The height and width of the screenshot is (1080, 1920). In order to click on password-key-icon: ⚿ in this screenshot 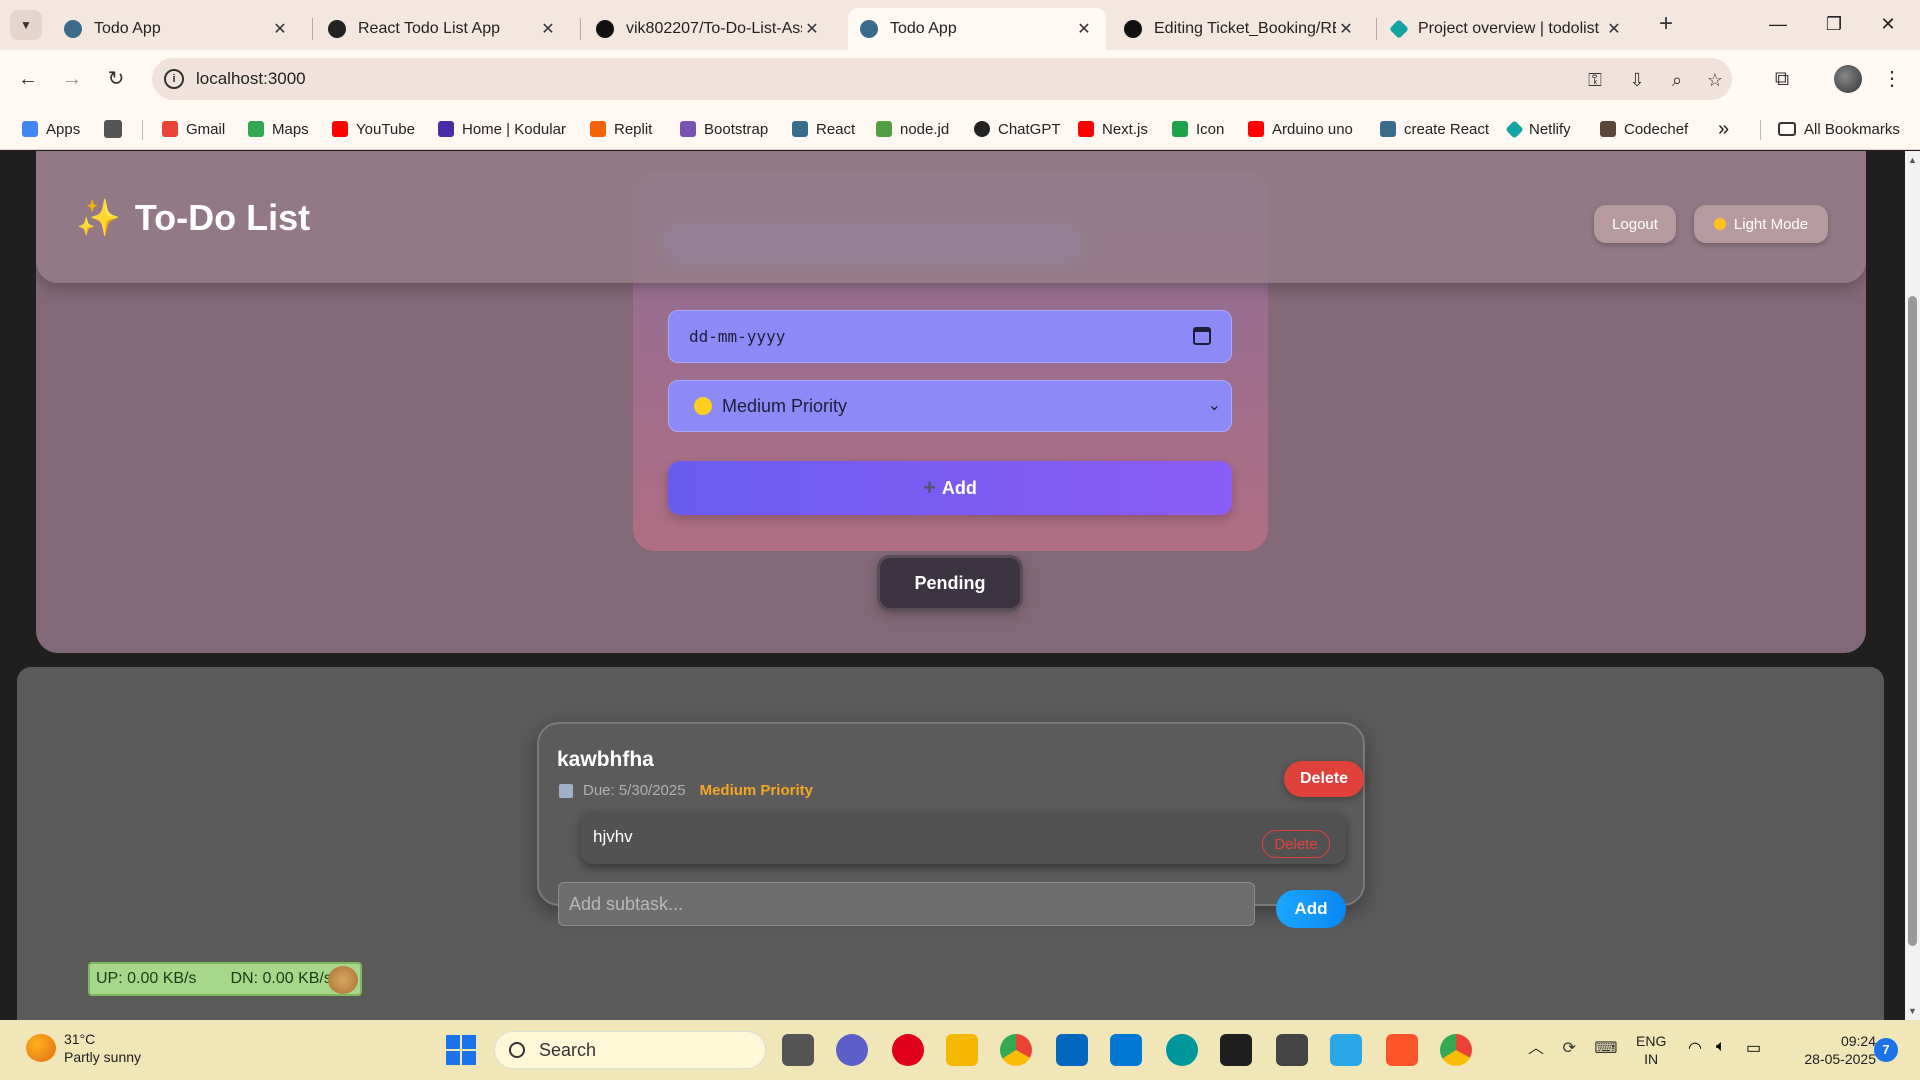, I will do `click(1595, 80)`.